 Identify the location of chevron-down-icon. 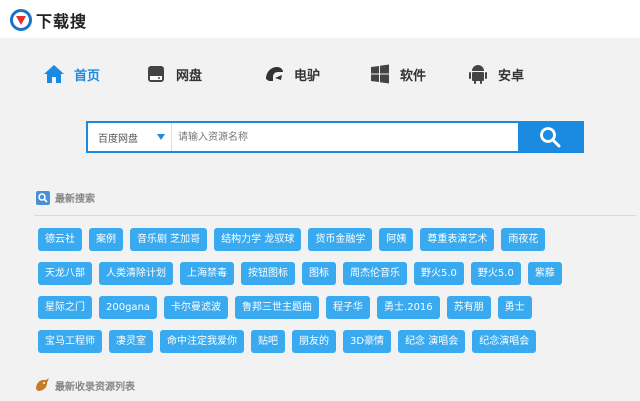
(161, 137).